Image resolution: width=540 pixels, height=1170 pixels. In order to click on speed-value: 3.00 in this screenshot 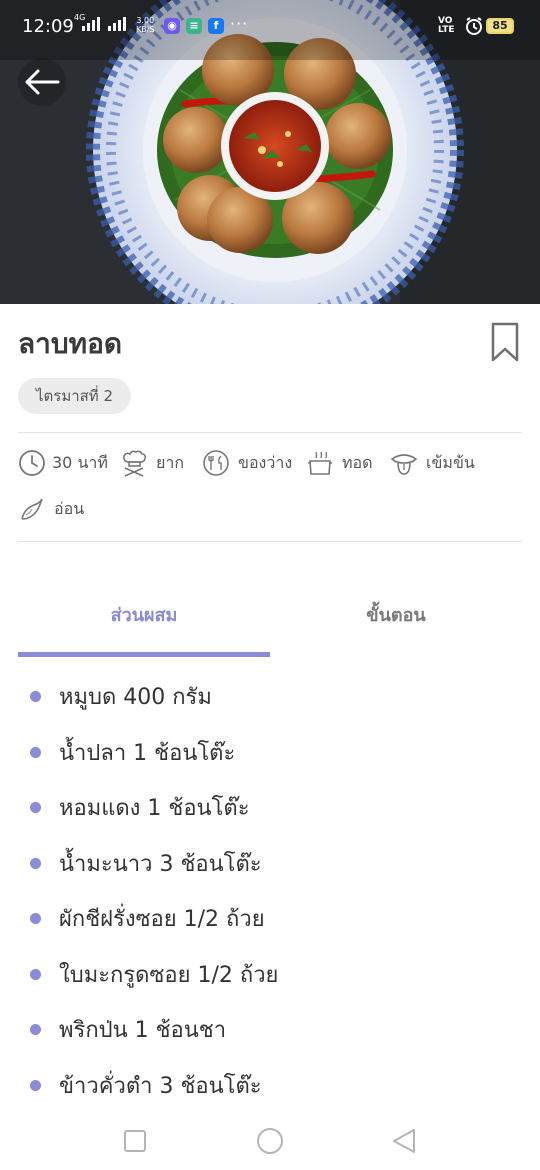, I will do `click(145, 20)`.